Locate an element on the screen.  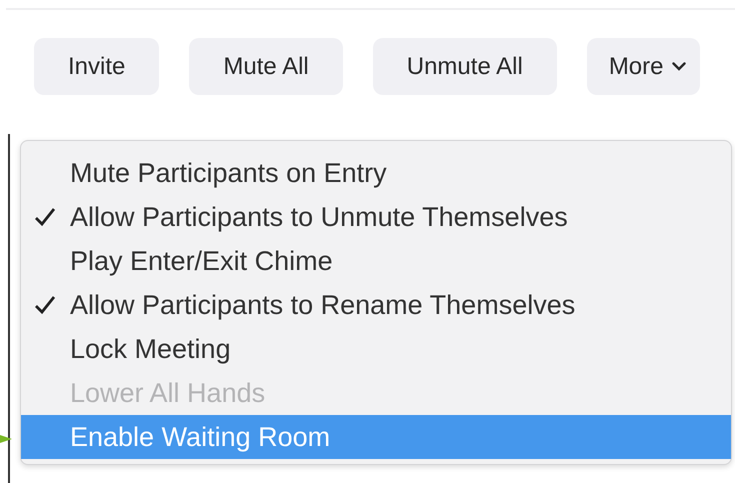
toolbar-button: Invite is located at coordinates (97, 66).